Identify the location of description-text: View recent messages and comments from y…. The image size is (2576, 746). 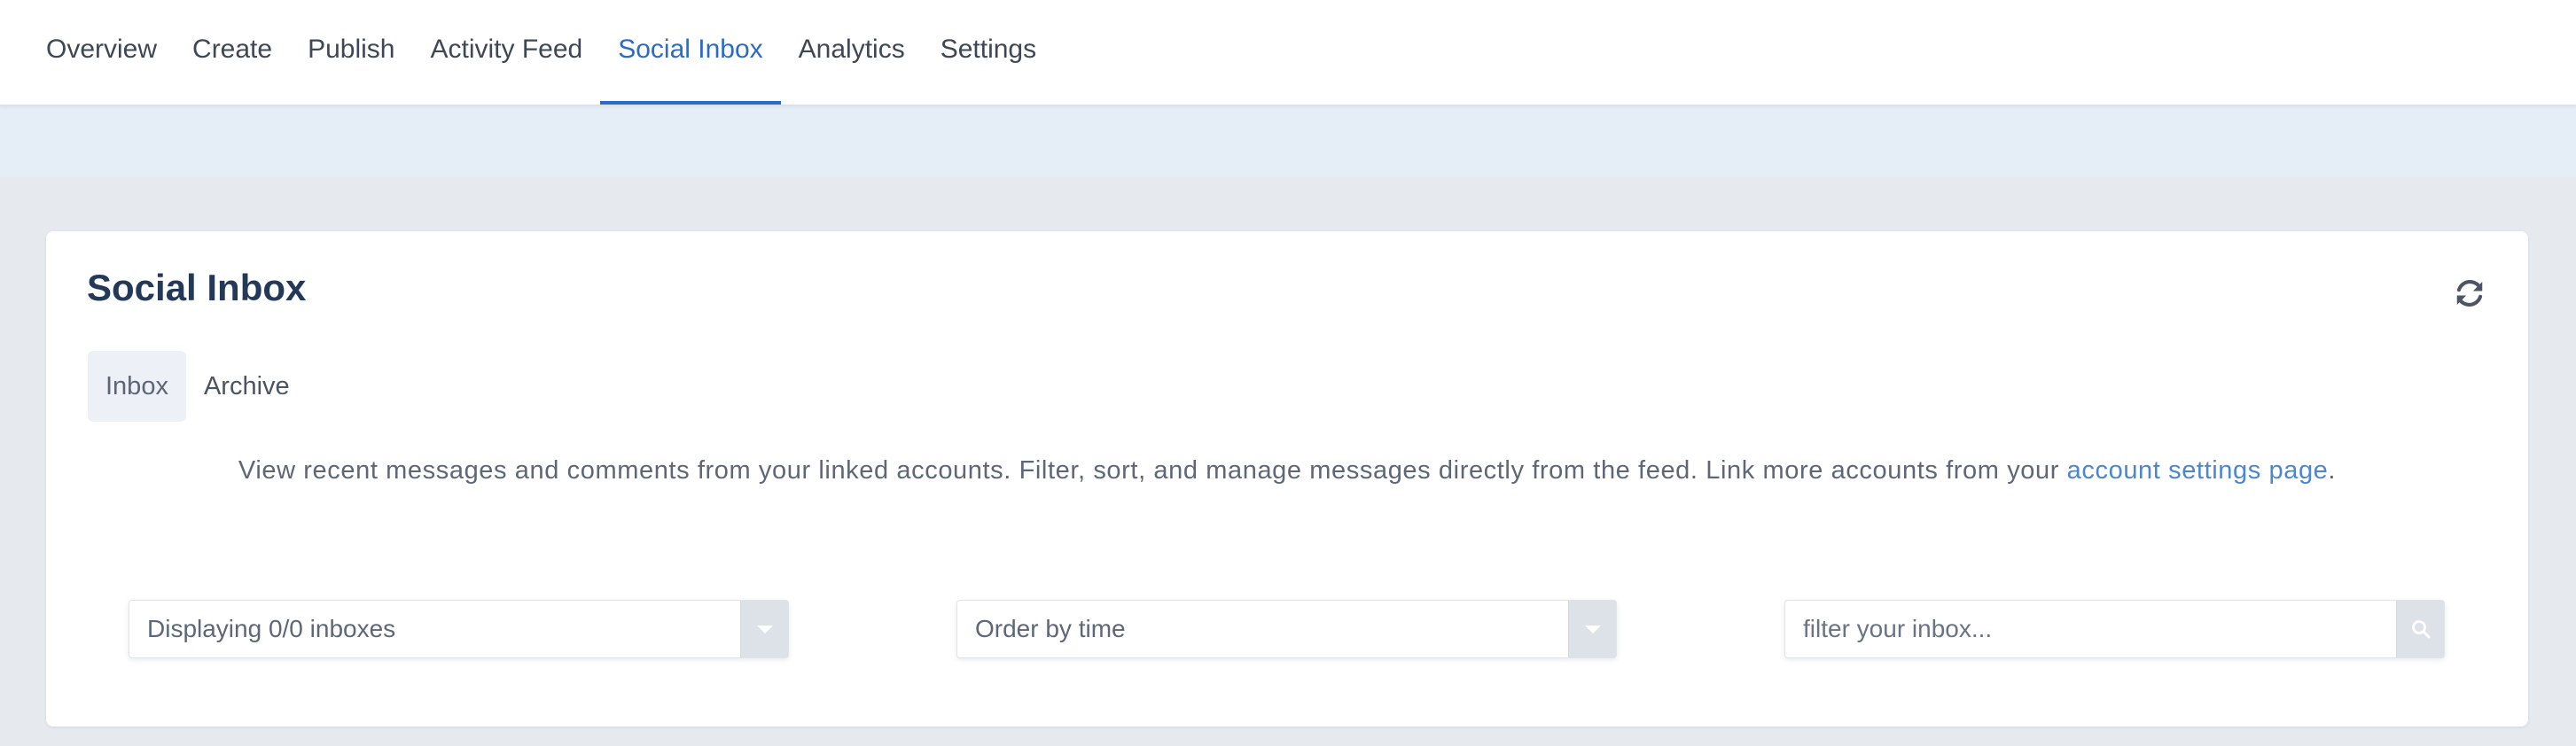
(1152, 471).